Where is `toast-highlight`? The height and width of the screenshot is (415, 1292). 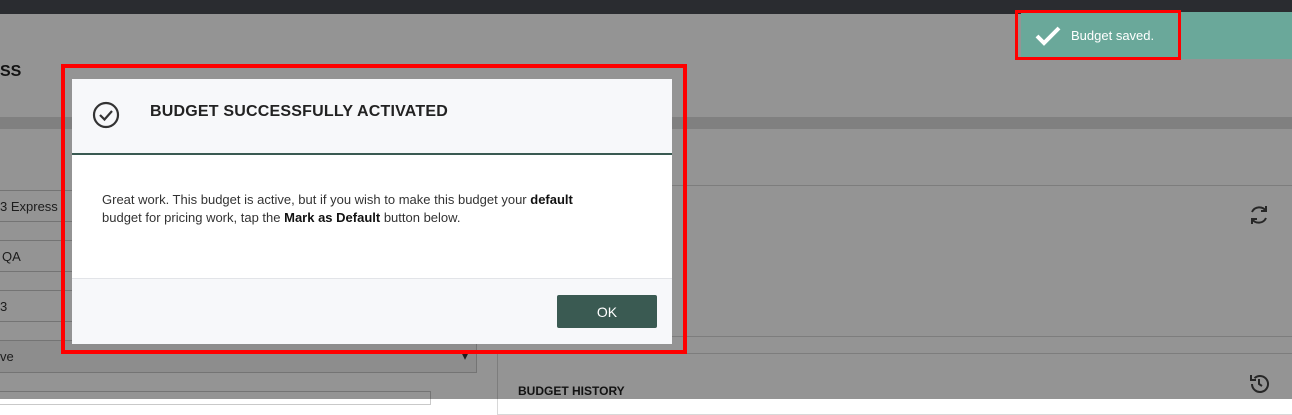 toast-highlight is located at coordinates (1098, 35).